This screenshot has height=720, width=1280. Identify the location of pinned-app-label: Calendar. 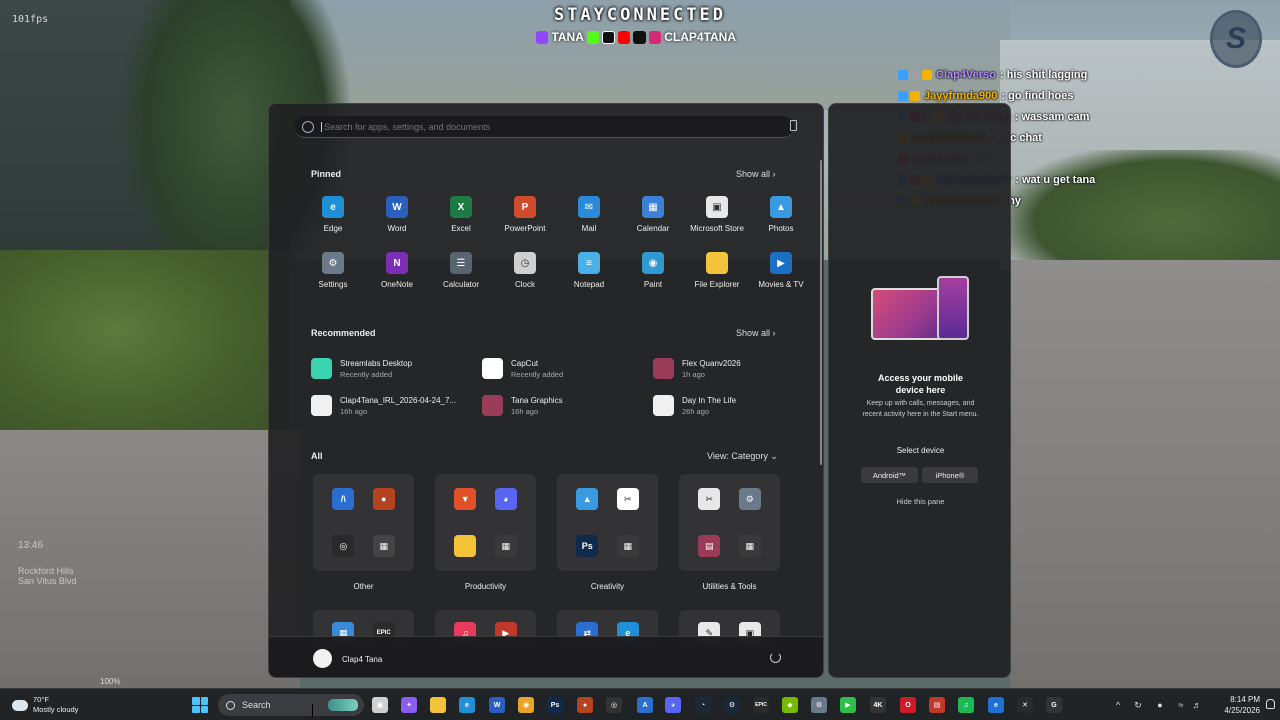
(653, 228).